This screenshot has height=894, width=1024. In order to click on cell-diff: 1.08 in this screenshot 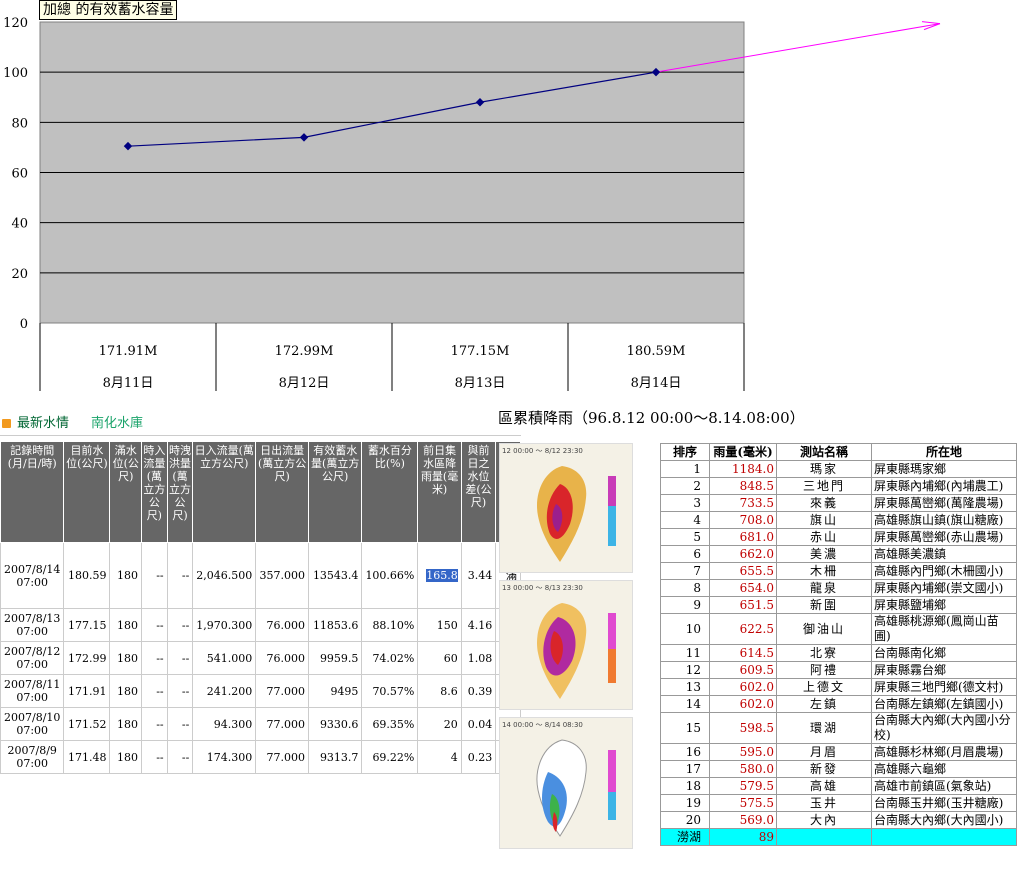, I will do `click(478, 658)`.